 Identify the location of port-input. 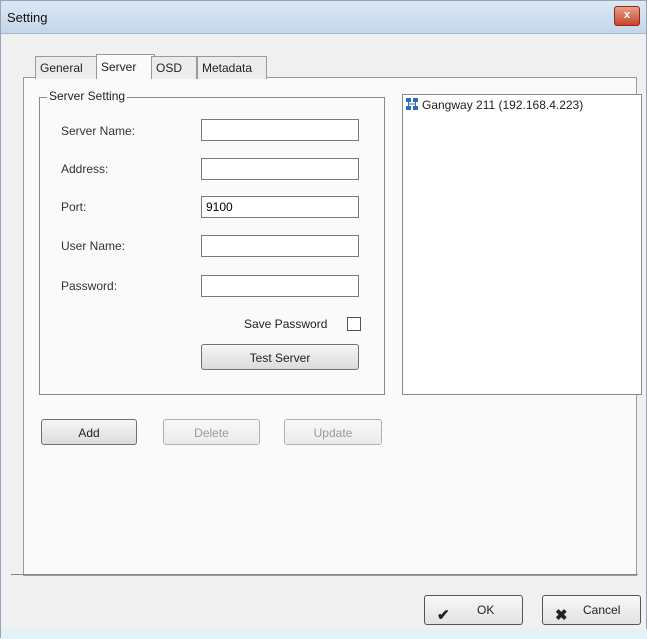
(280, 207).